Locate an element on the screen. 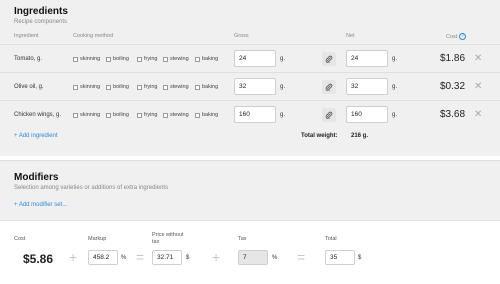 This screenshot has height=284, width=500. total-weight-value: 216 g. is located at coordinates (360, 136).